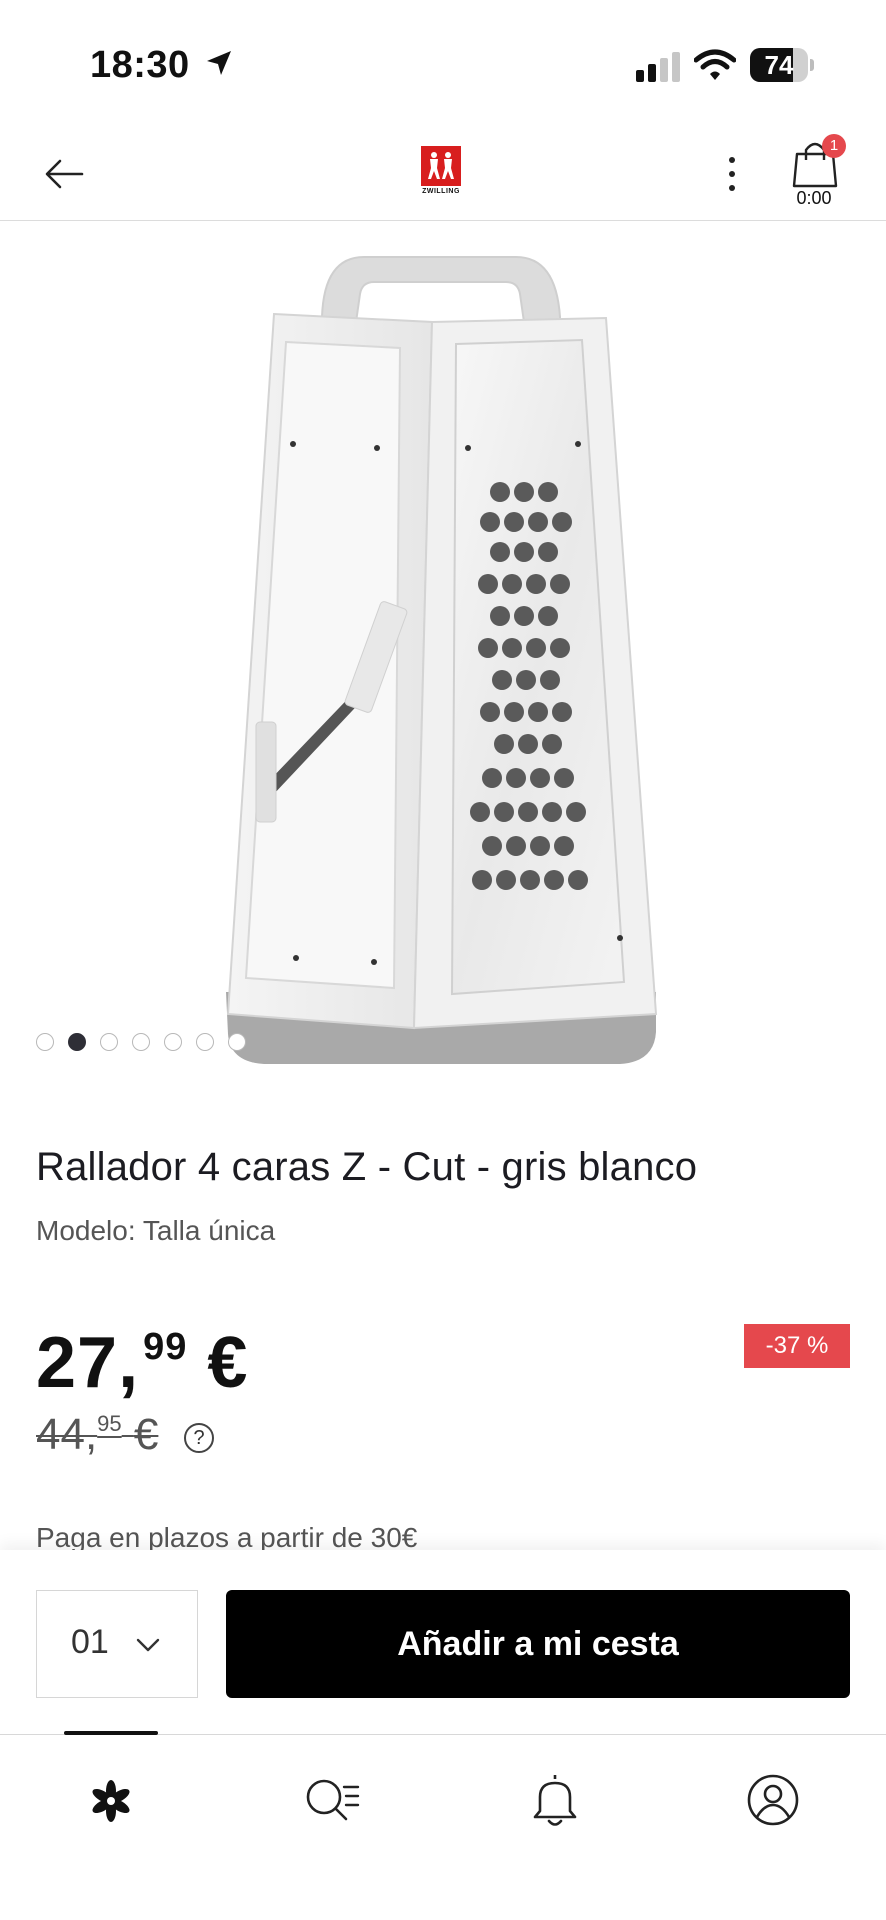  Describe the element at coordinates (165, 1347) in the screenshot. I see `price-decimals: 99` at that location.